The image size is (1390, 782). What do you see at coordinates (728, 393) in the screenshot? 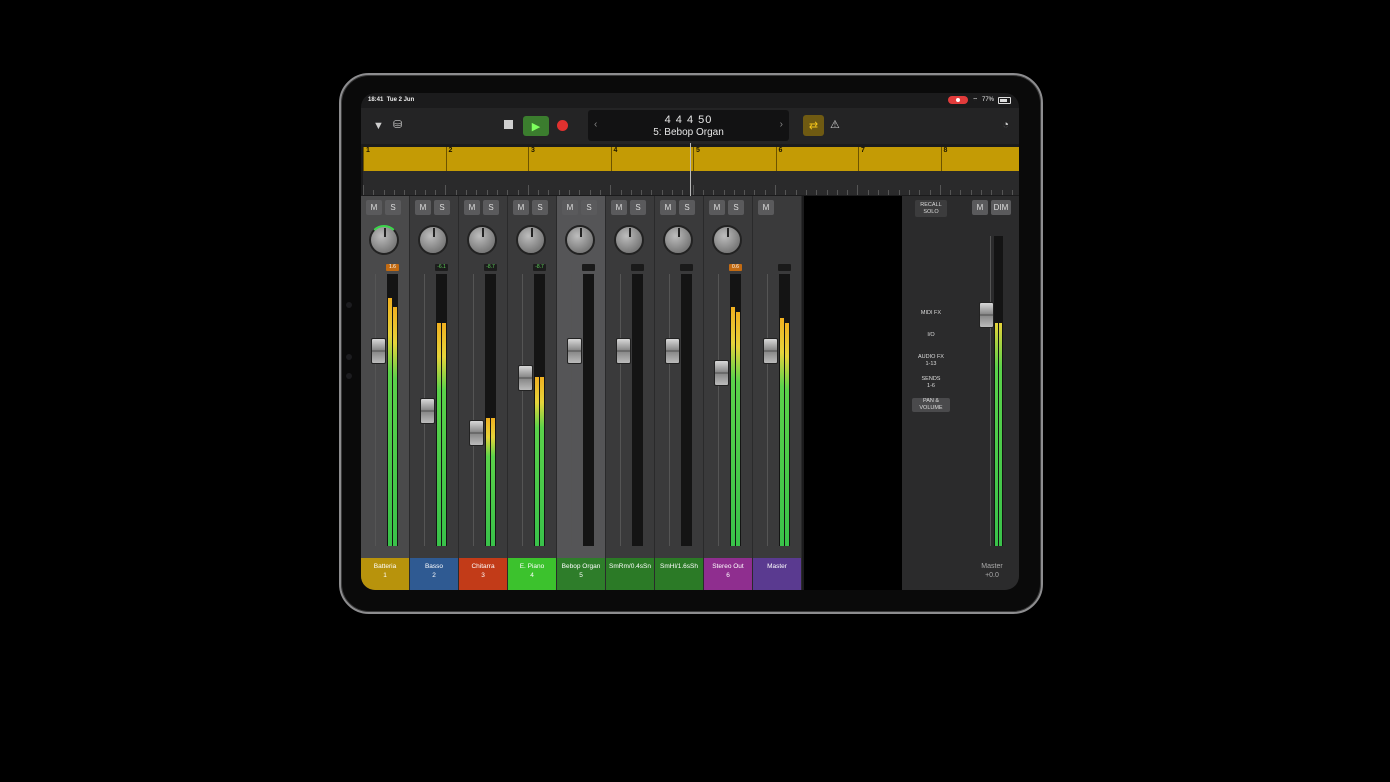
I see `channel-strip: M S 0.6 Stereo Out 6` at bounding box center [728, 393].